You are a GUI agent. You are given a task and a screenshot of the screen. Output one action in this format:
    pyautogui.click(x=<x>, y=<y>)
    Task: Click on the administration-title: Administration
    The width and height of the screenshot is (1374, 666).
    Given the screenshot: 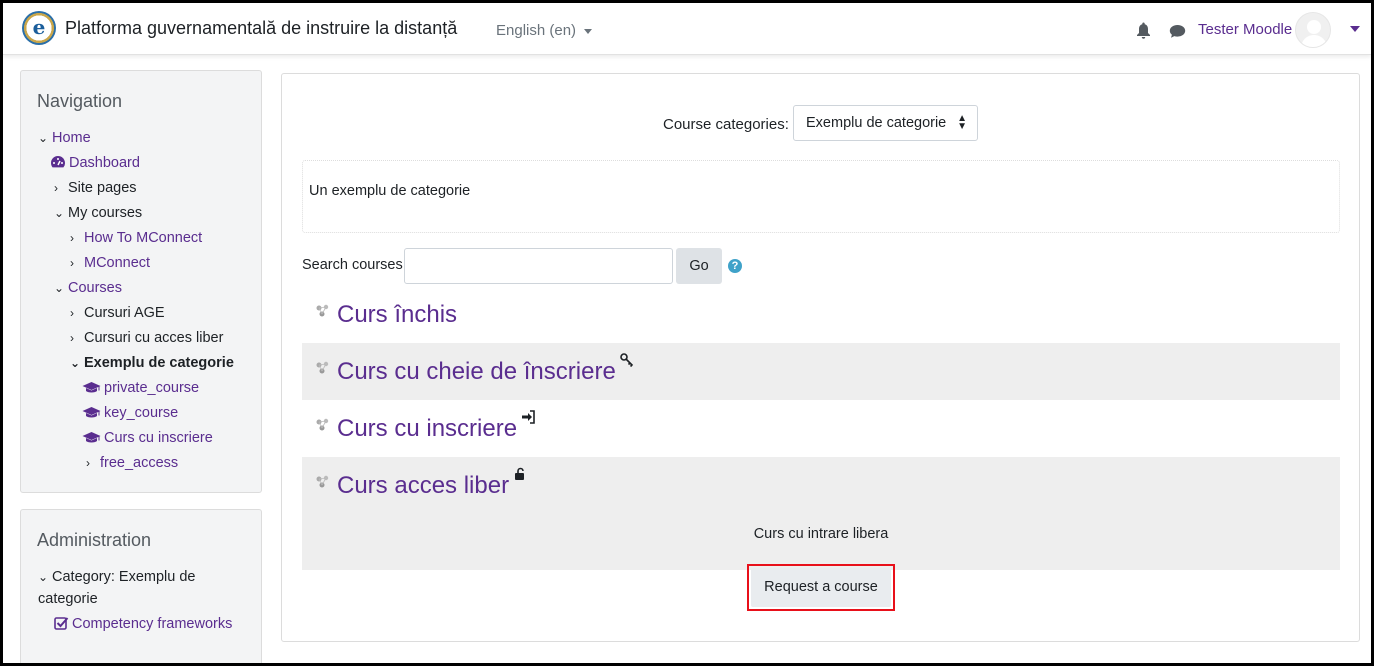 What is the action you would take?
    pyautogui.click(x=94, y=540)
    